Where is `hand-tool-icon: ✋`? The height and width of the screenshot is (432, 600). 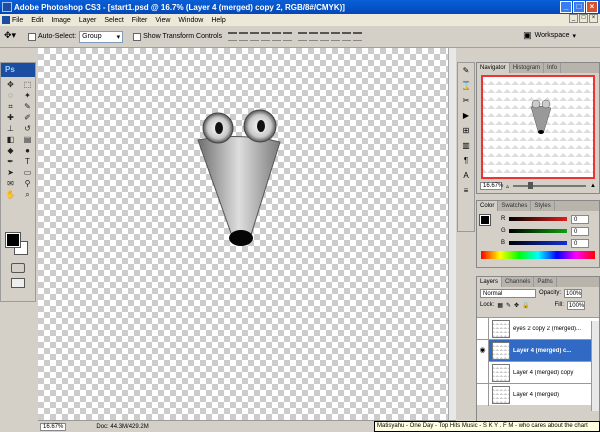 hand-tool-icon: ✋ is located at coordinates (10, 194).